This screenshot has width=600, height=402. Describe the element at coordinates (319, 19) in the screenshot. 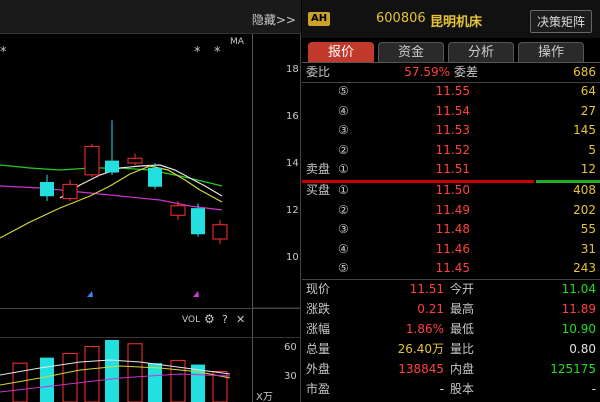

I see `ah-badge: AH` at that location.